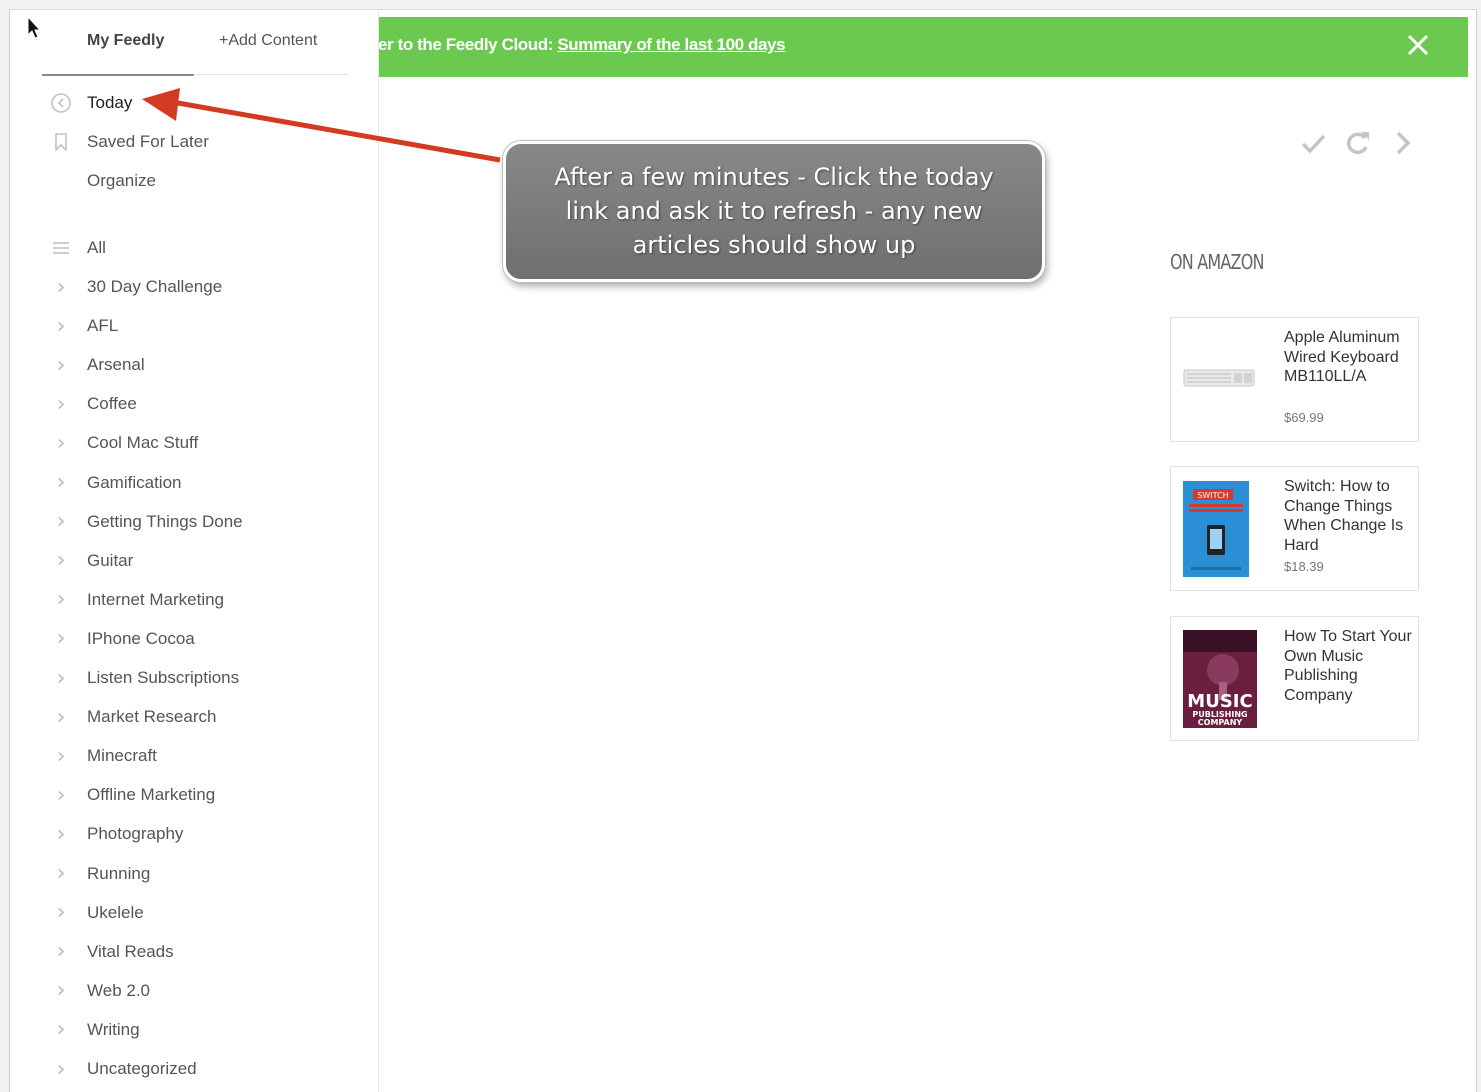 Image resolution: width=1481 pixels, height=1092 pixels. I want to click on sidebar-item-category: › Offline Marketing, so click(194, 796).